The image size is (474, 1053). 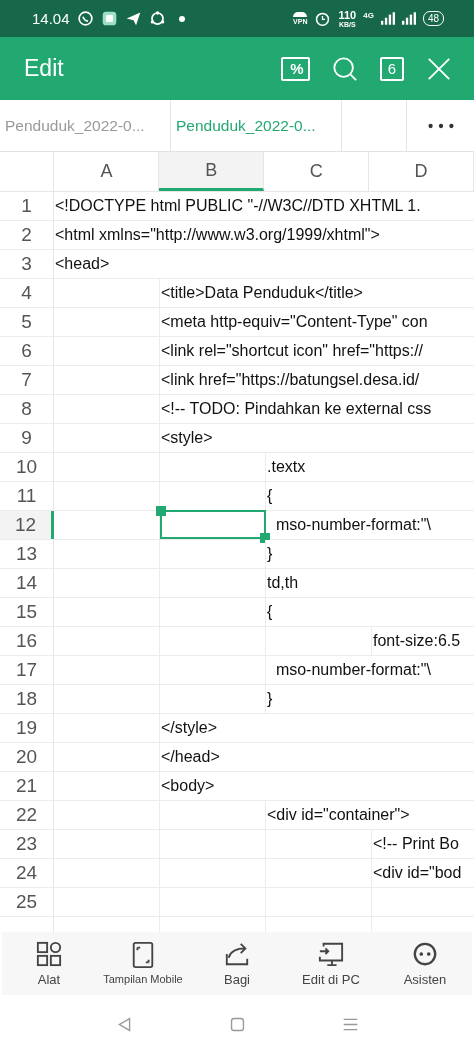 I want to click on column-header: C, so click(x=317, y=171).